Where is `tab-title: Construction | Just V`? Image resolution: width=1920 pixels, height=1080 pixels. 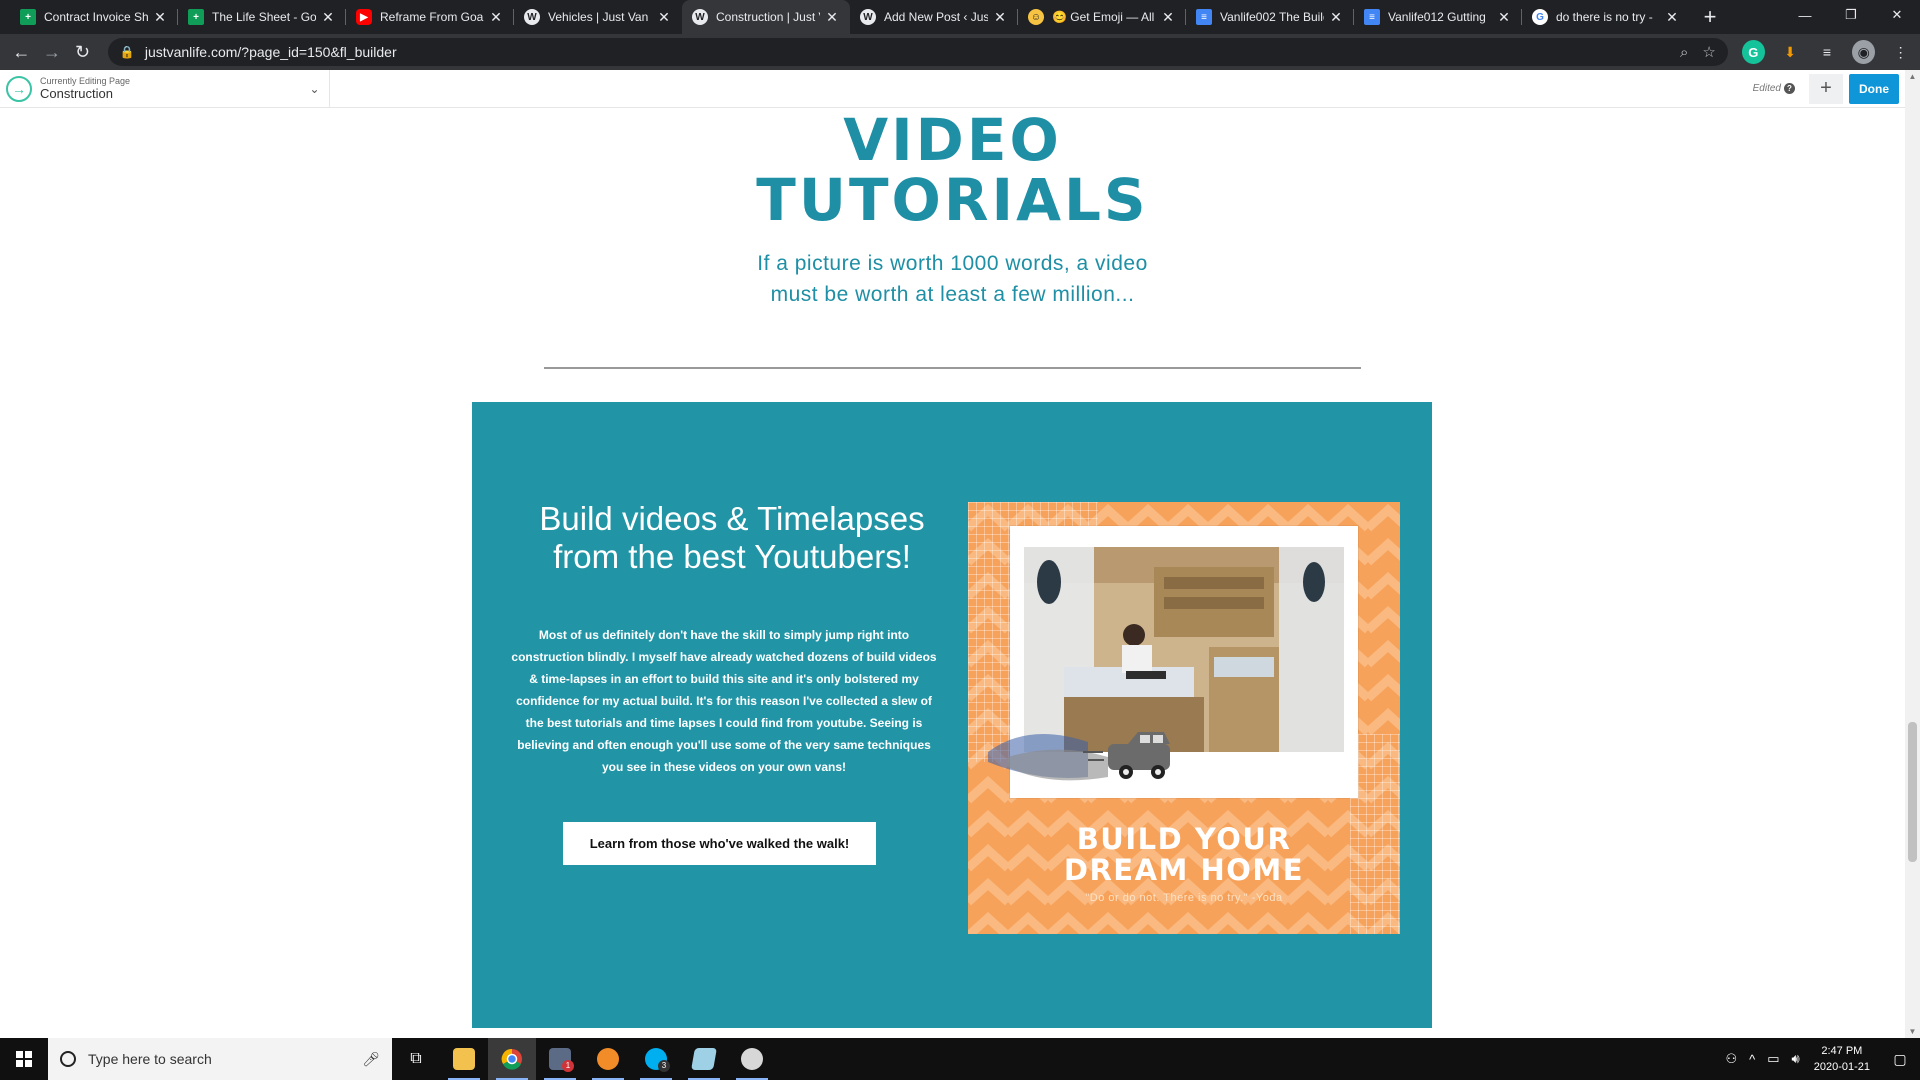 tab-title: Construction | Just V is located at coordinates (768, 17).